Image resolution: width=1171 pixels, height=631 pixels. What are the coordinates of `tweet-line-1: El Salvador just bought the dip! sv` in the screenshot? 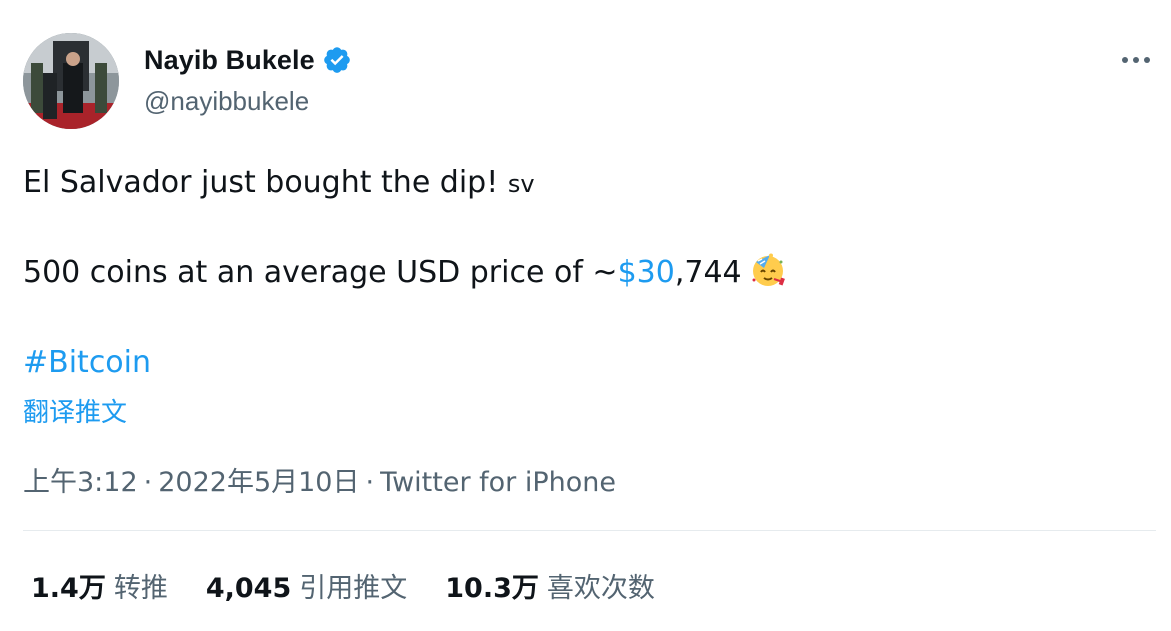 It's located at (583, 182).